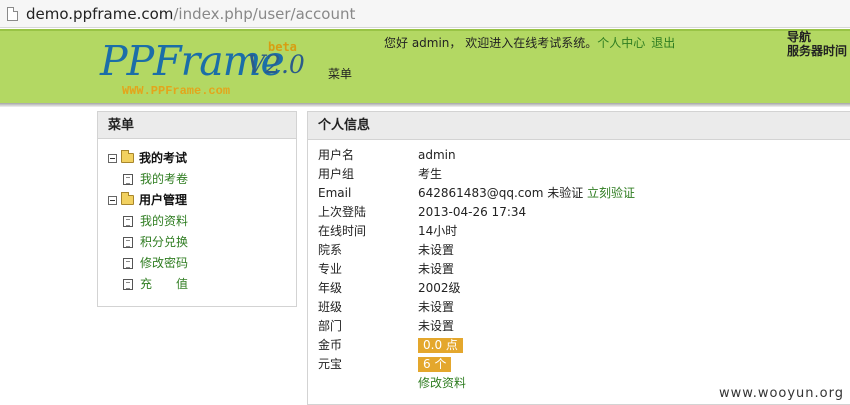  I want to click on sidebar-item-my-profile: 我的资料, so click(197, 221).